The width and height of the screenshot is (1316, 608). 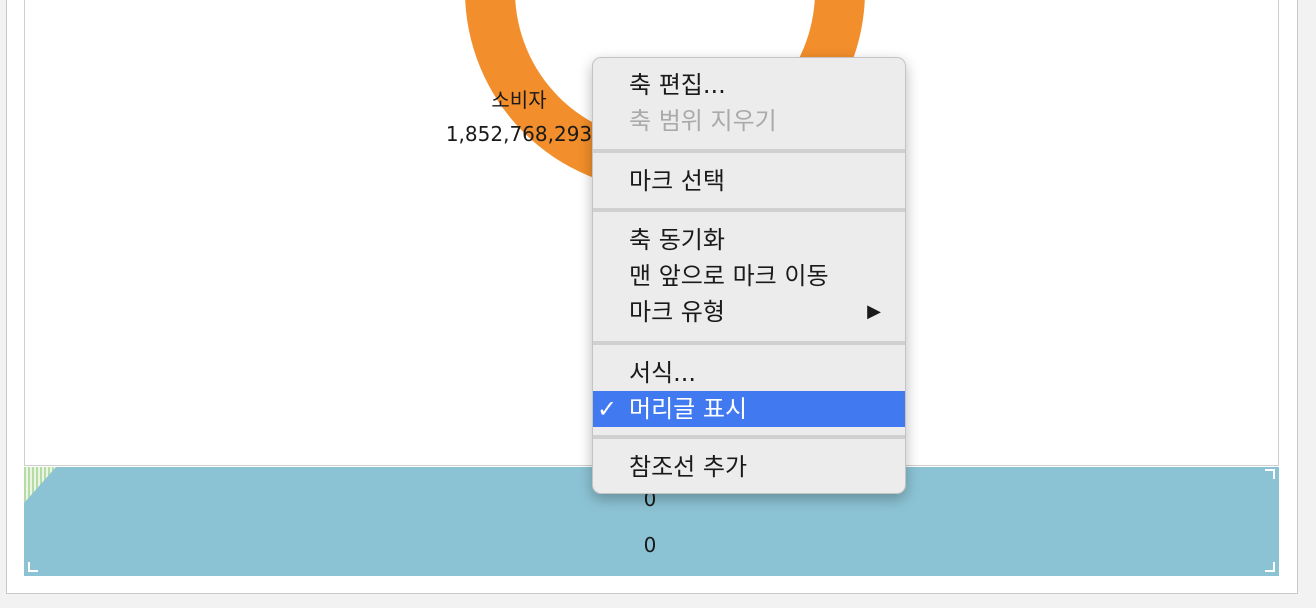 I want to click on slice-label: 소비자 1,852,768,293, so click(x=519, y=117).